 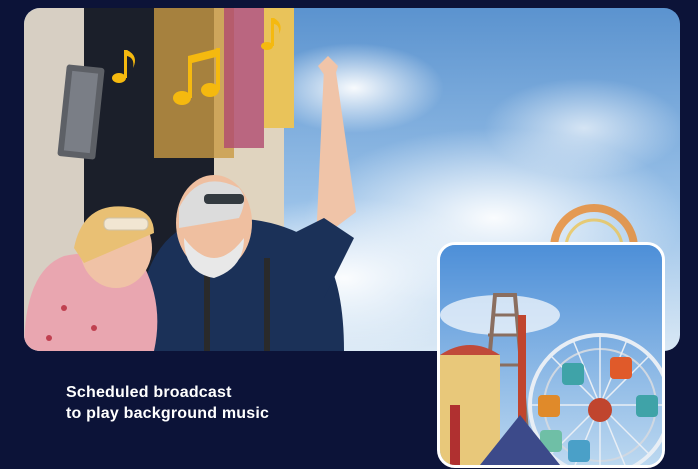 What do you see at coordinates (168, 413) in the screenshot?
I see `caption-line-2: to play background music` at bounding box center [168, 413].